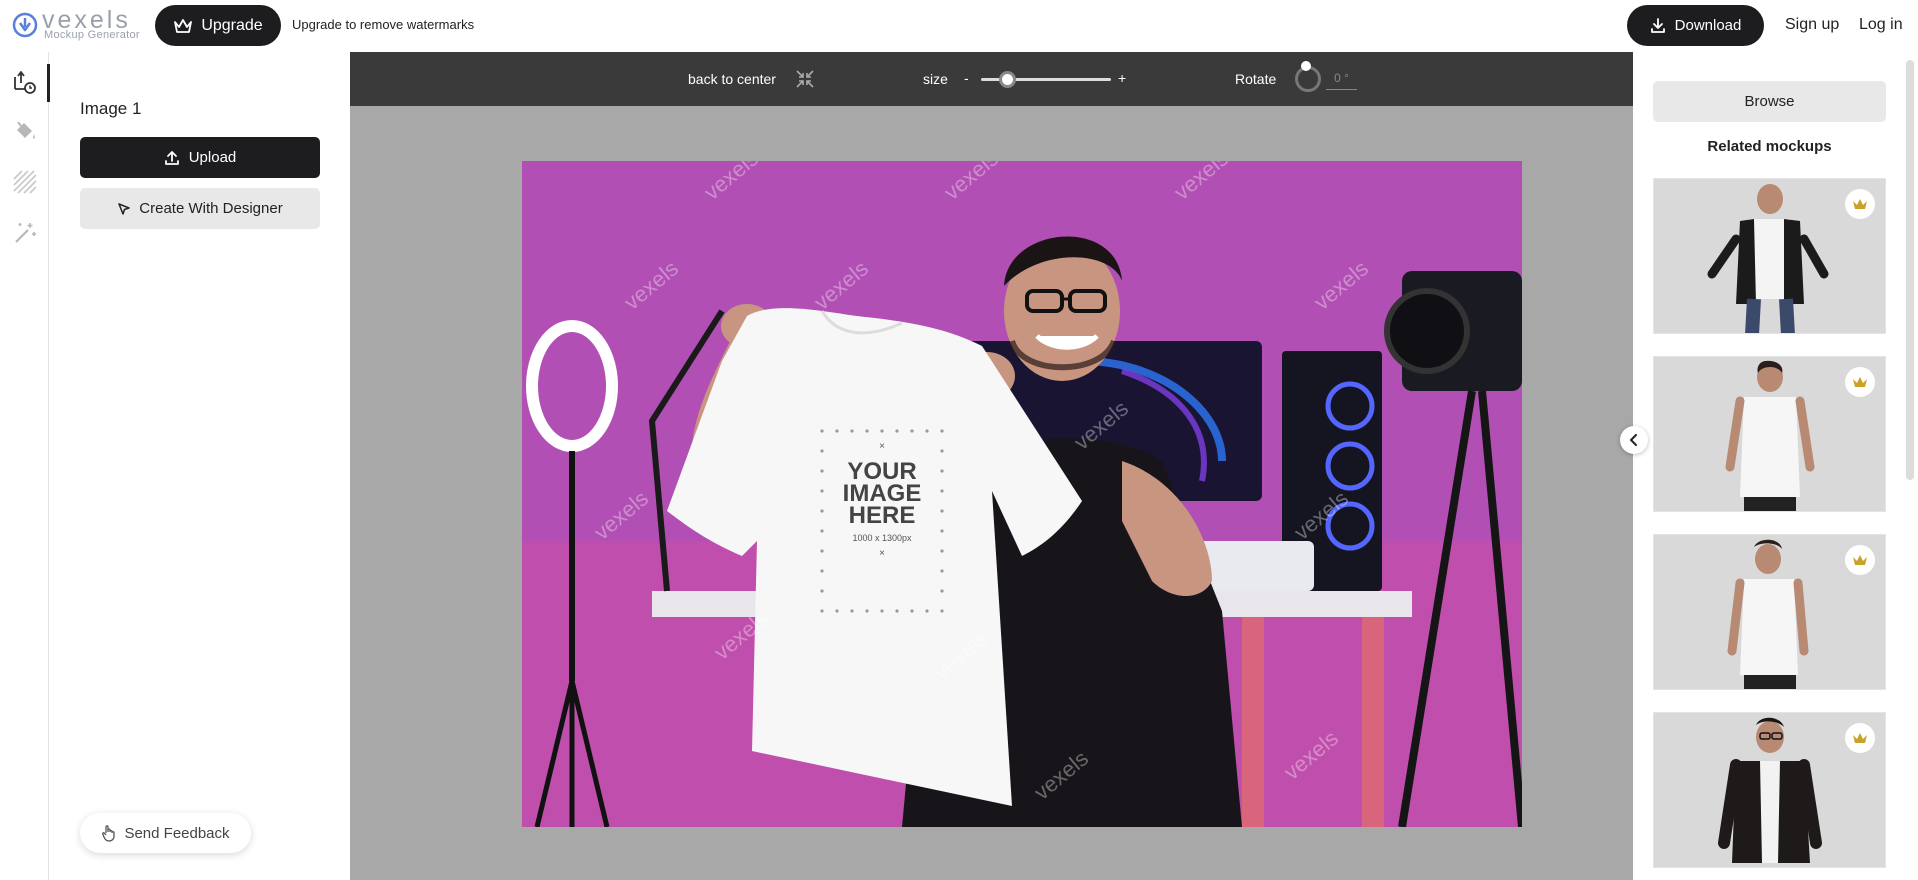 The image size is (1918, 880). I want to click on signup-link: Sign up, so click(1812, 25).